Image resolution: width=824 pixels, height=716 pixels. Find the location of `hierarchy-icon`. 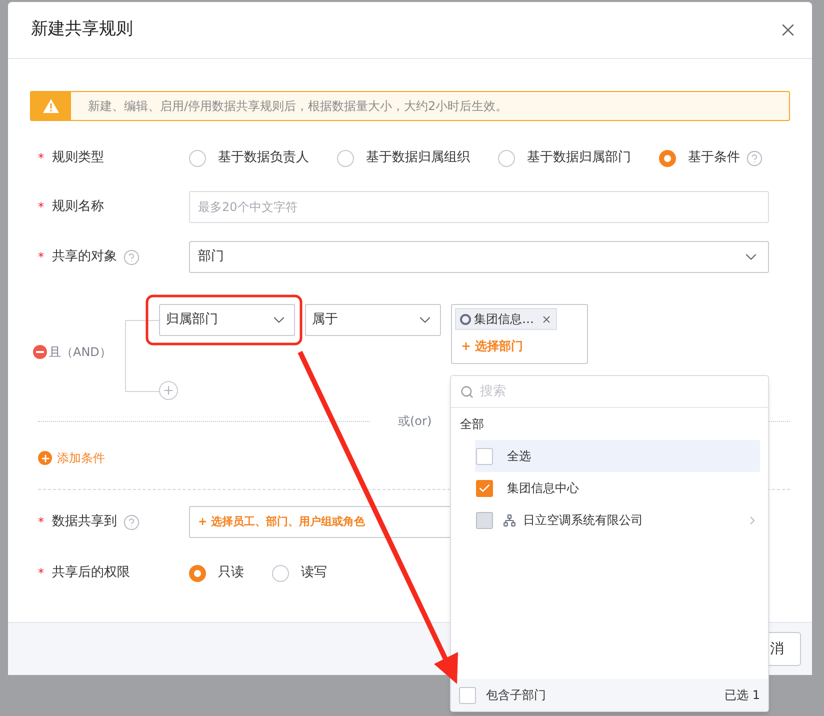

hierarchy-icon is located at coordinates (509, 520).